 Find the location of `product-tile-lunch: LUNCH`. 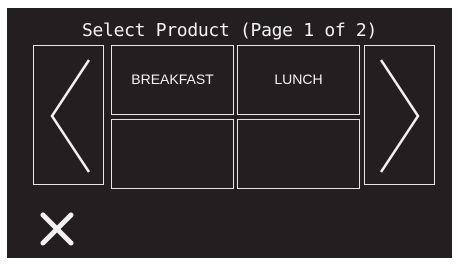

product-tile-lunch: LUNCH is located at coordinates (298, 80).